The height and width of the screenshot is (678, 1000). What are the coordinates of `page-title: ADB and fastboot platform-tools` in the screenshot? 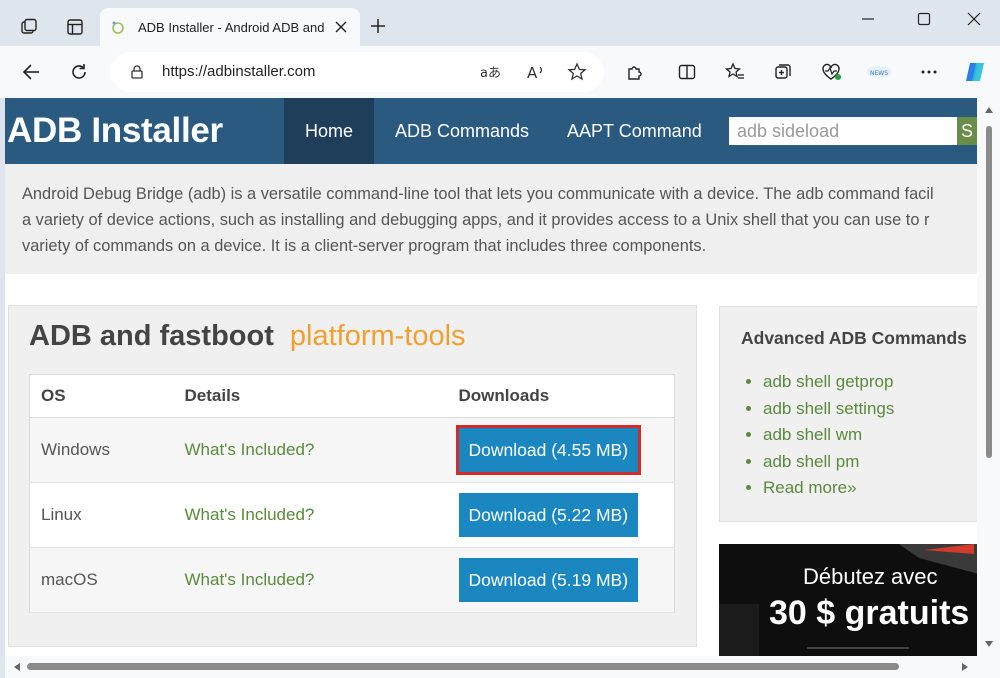 It's located at (247, 336).